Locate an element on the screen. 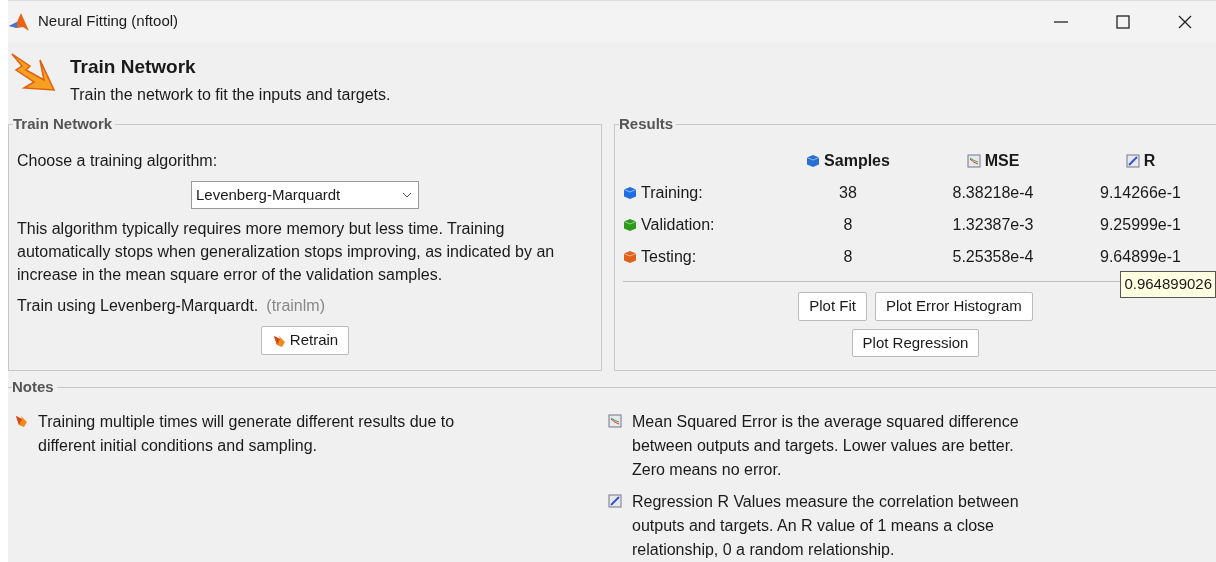  note-text: Regression R Values measure the correlation between outputs and targets. An R value of 1 means a close relationship, 0 a random relationship. is located at coordinates (826, 526).